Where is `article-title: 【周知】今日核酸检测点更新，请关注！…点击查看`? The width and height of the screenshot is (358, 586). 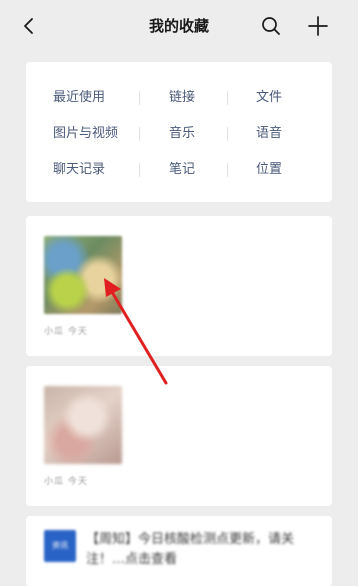
article-title: 【周知】今日核酸检测点更新，请关注！…点击查看 is located at coordinates (190, 549).